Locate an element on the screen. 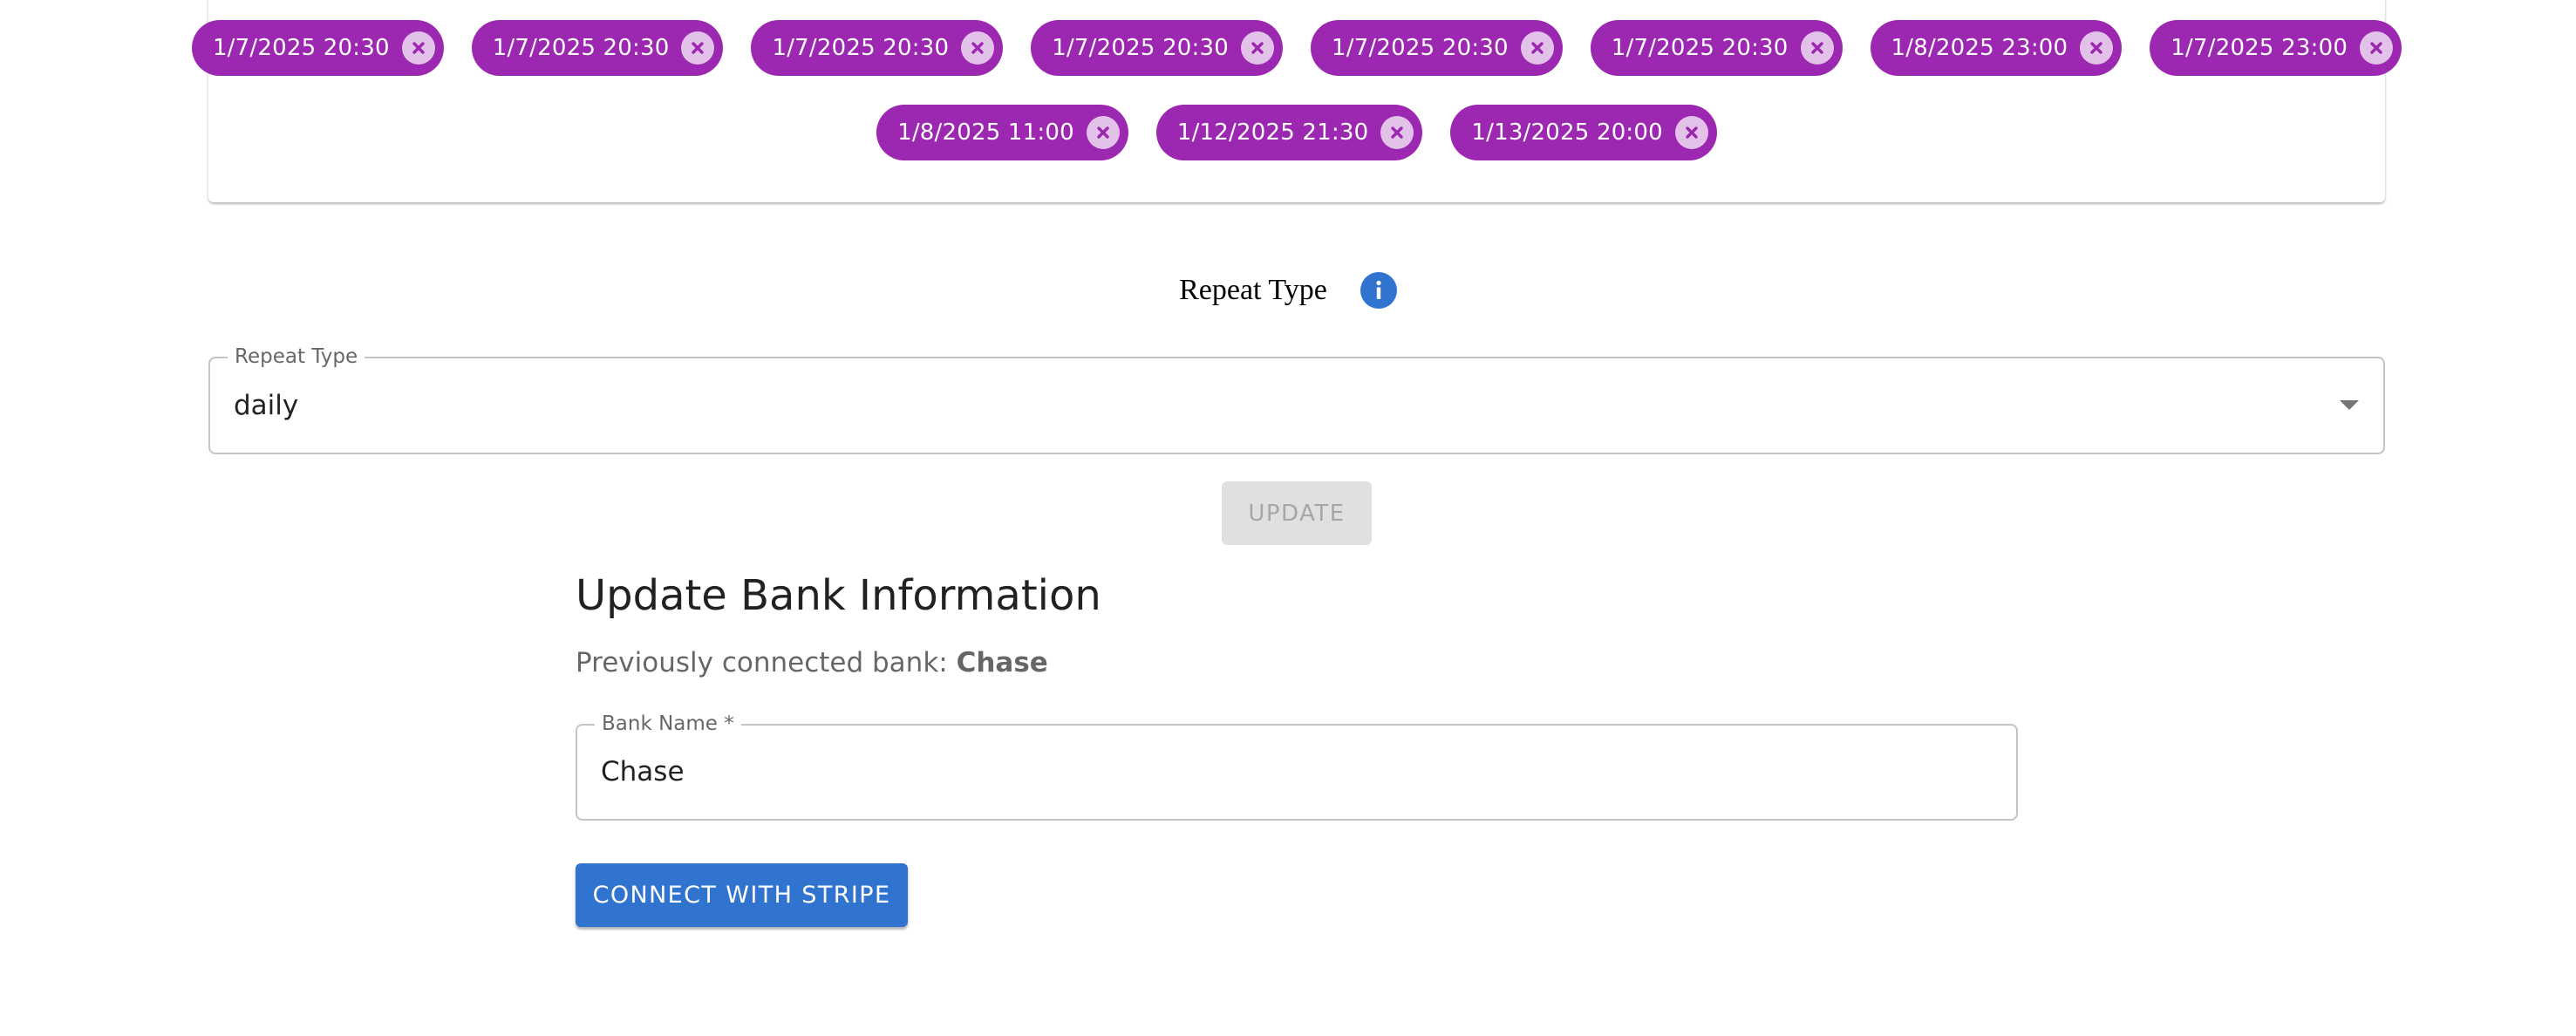 This screenshot has width=2576, height=1036. chip-label: 1/12/2025 21:30 is located at coordinates (1273, 132).